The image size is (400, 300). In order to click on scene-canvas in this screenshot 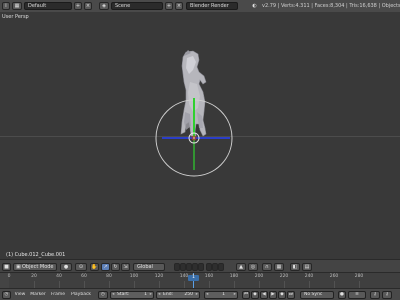, I will do `click(194, 113)`.